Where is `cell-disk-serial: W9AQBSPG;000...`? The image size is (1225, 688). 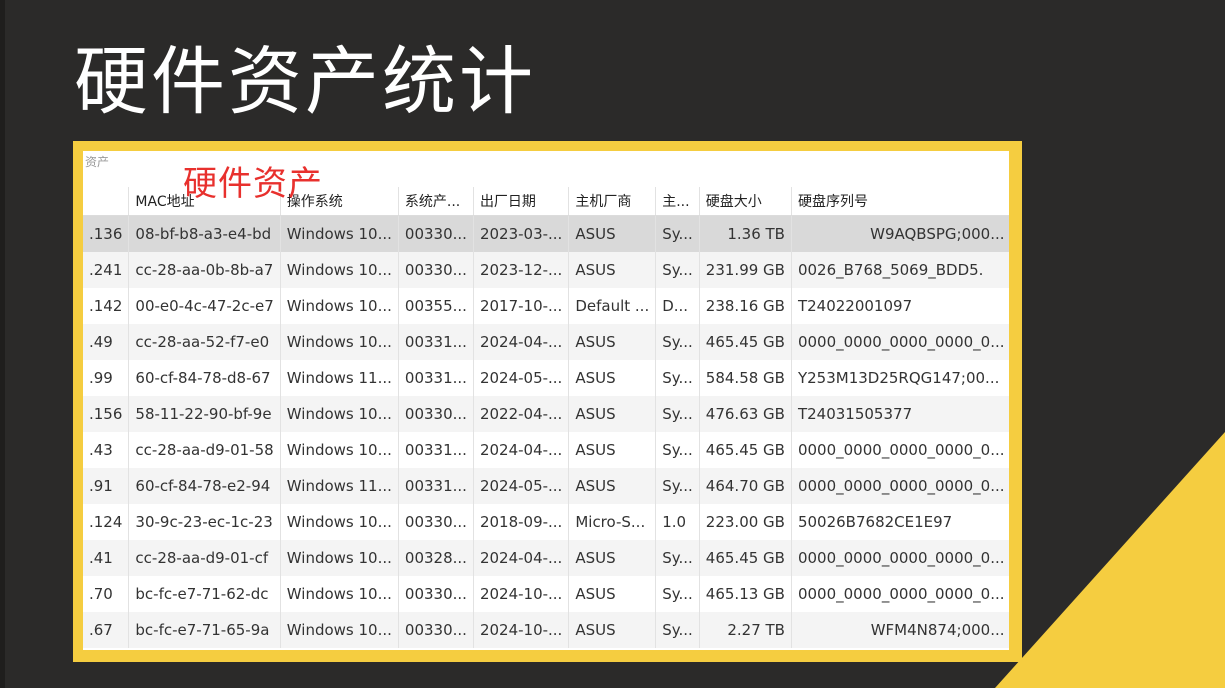 cell-disk-serial: W9AQBSPG;000... is located at coordinates (900, 233).